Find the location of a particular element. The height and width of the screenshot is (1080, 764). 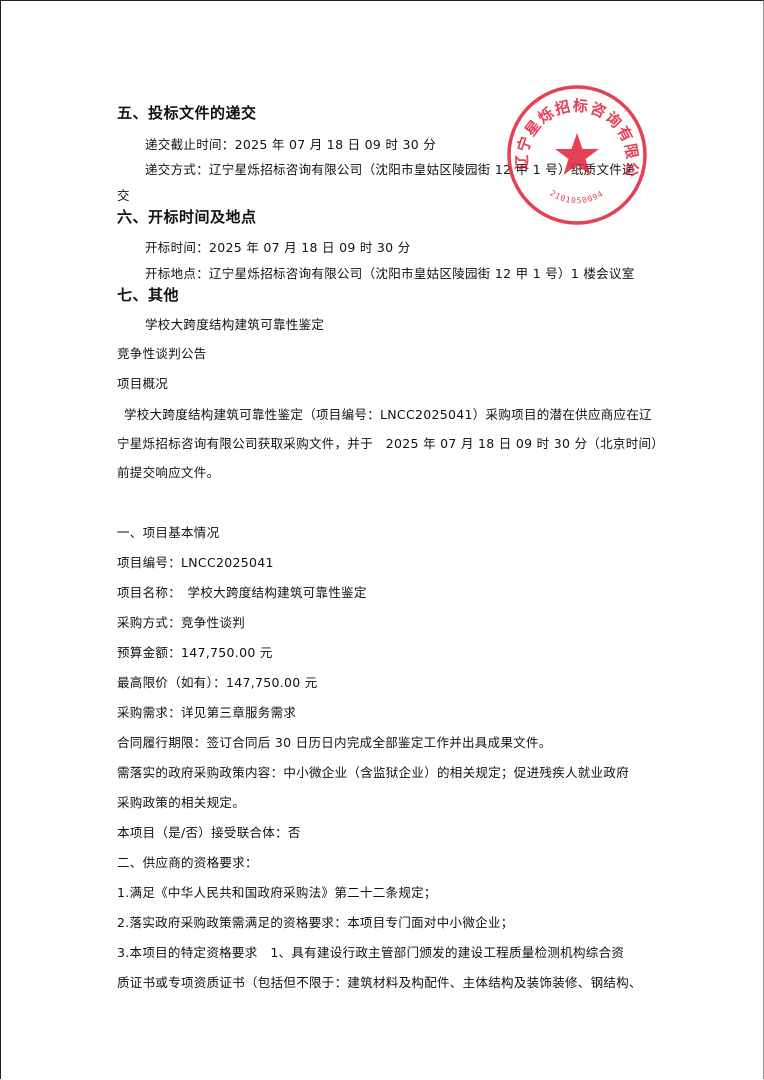

other-line: 学校大跨度结构建筑可靠性鉴定 is located at coordinates (235, 324).